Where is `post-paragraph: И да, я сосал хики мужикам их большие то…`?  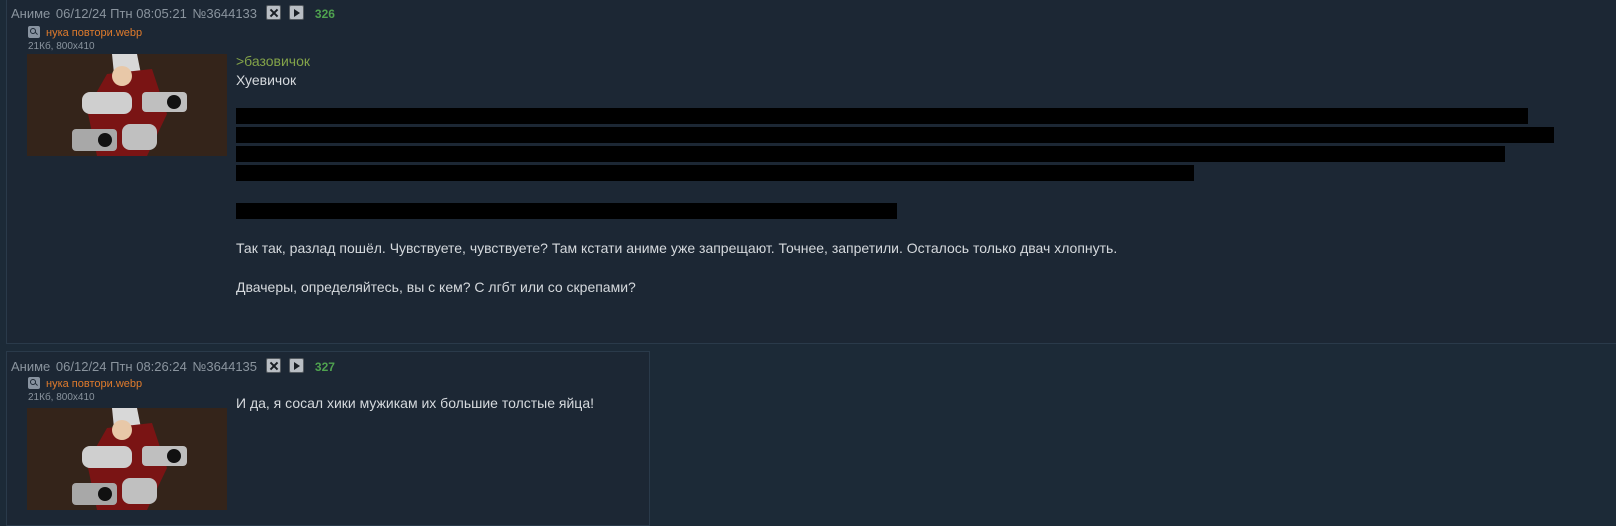
post-paragraph: И да, я сосал хики мужикам их большие то… is located at coordinates (415, 403).